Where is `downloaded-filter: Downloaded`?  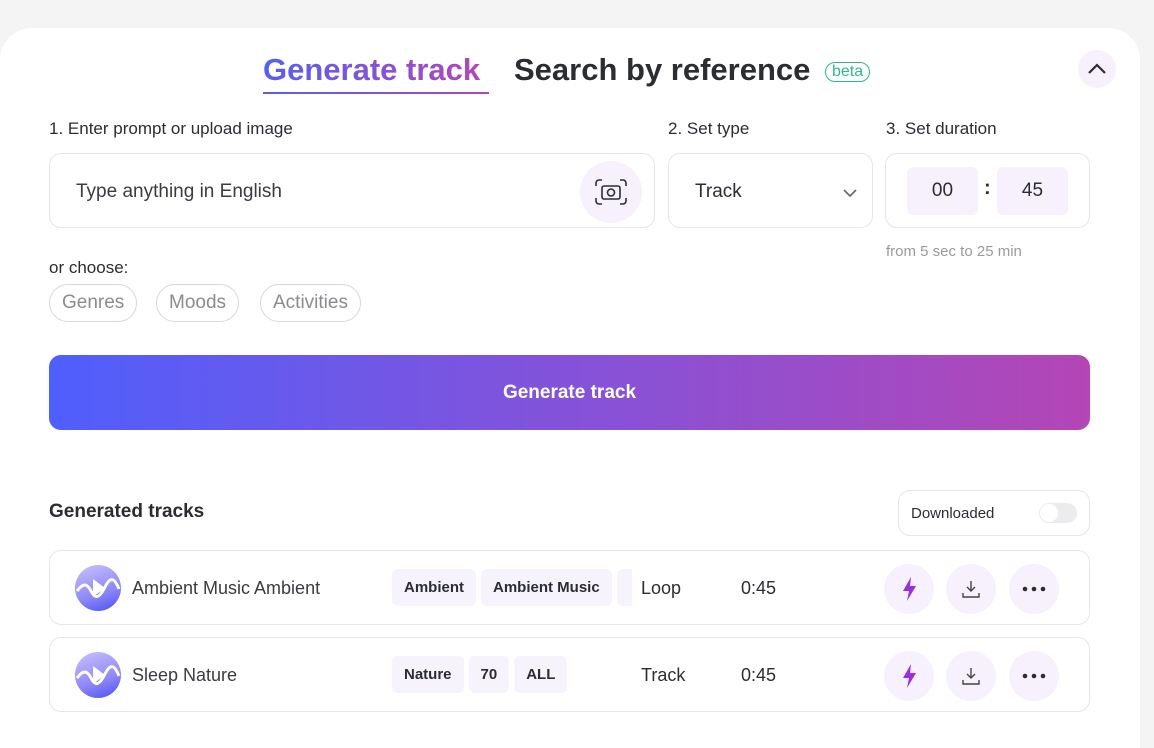 downloaded-filter: Downloaded is located at coordinates (994, 513).